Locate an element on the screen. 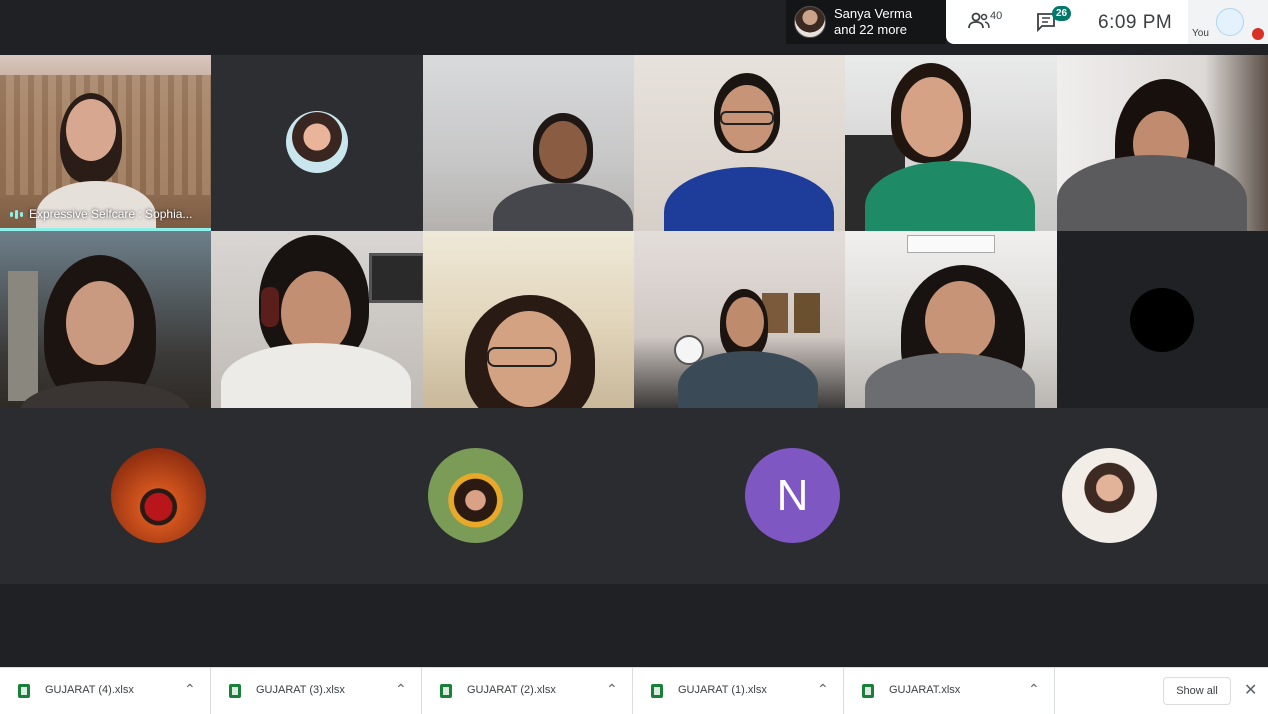  presenter-chip: Sanya Verma and 22 more is located at coordinates (866, 22).